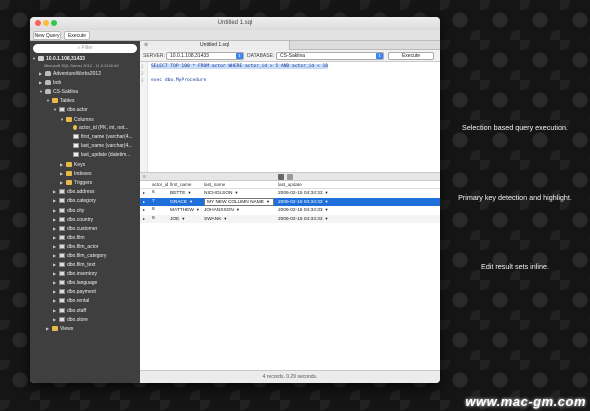 The height and width of the screenshot is (411, 590). What do you see at coordinates (47, 35) in the screenshot?
I see `new-query-button: New Query` at bounding box center [47, 35].